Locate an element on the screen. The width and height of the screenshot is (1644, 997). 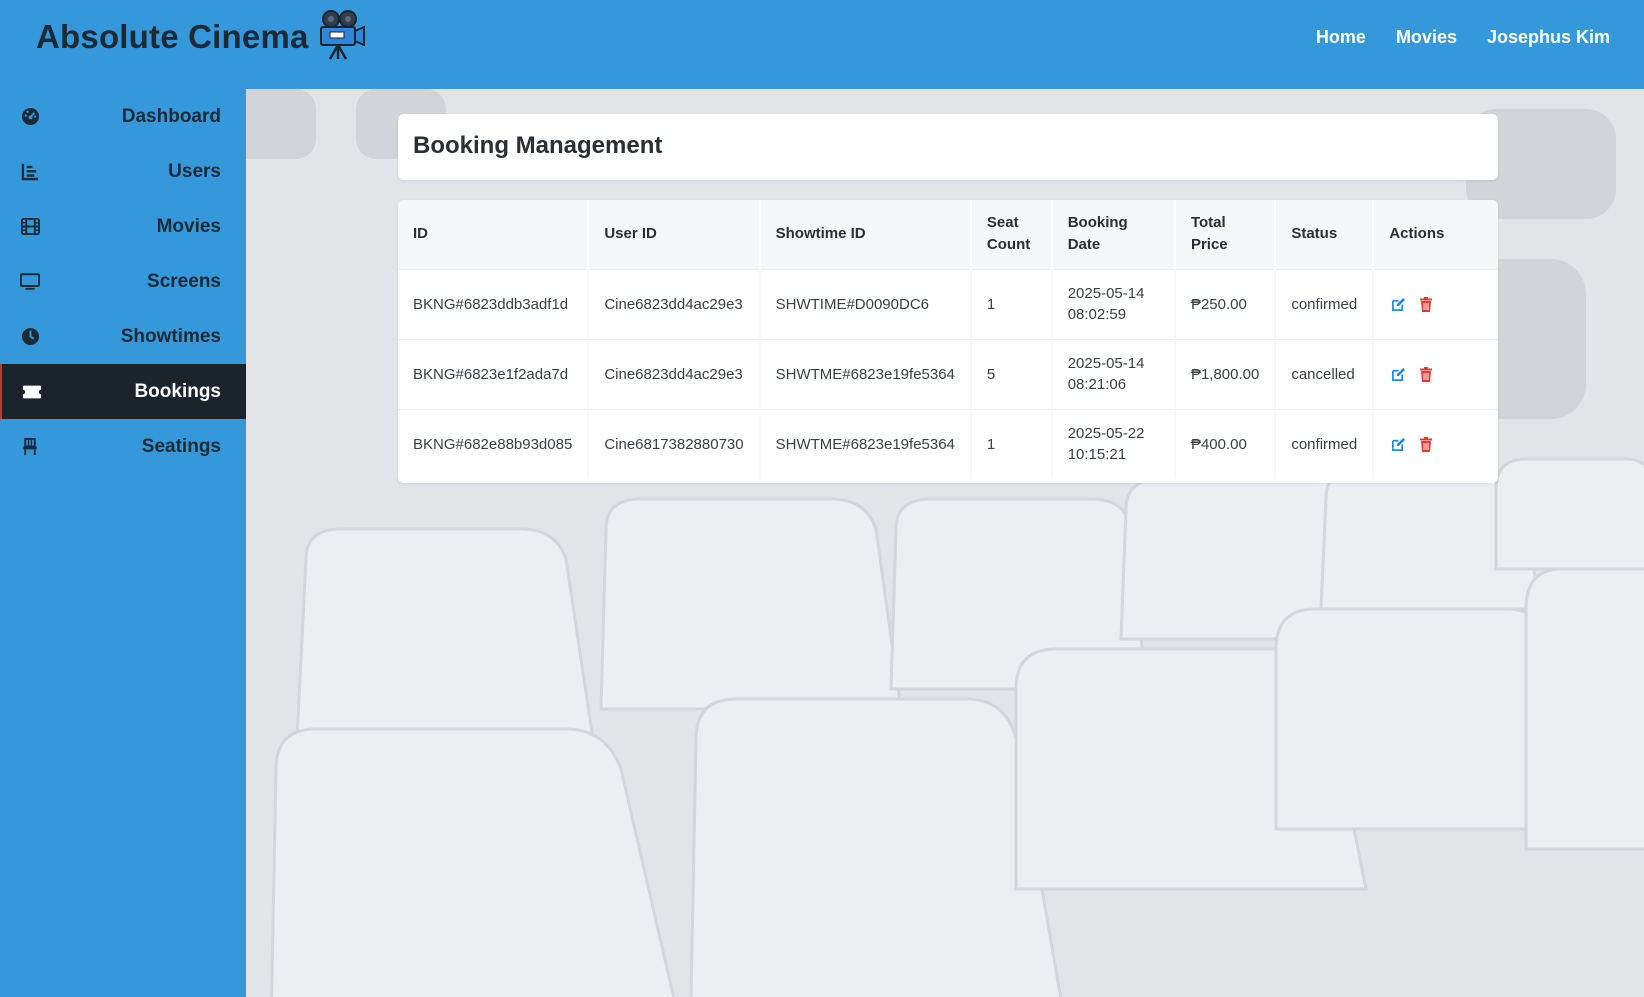
sidebar-item-label: Movies is located at coordinates (188, 226).